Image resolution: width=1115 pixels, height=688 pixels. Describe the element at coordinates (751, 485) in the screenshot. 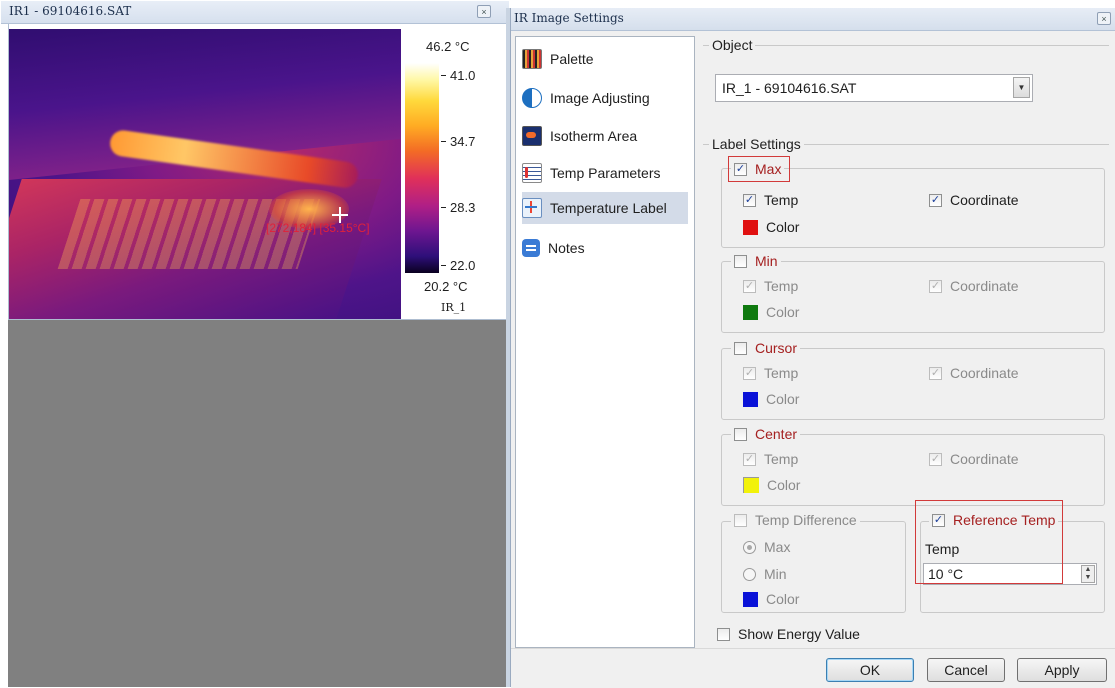

I see `center-color-swatch` at that location.